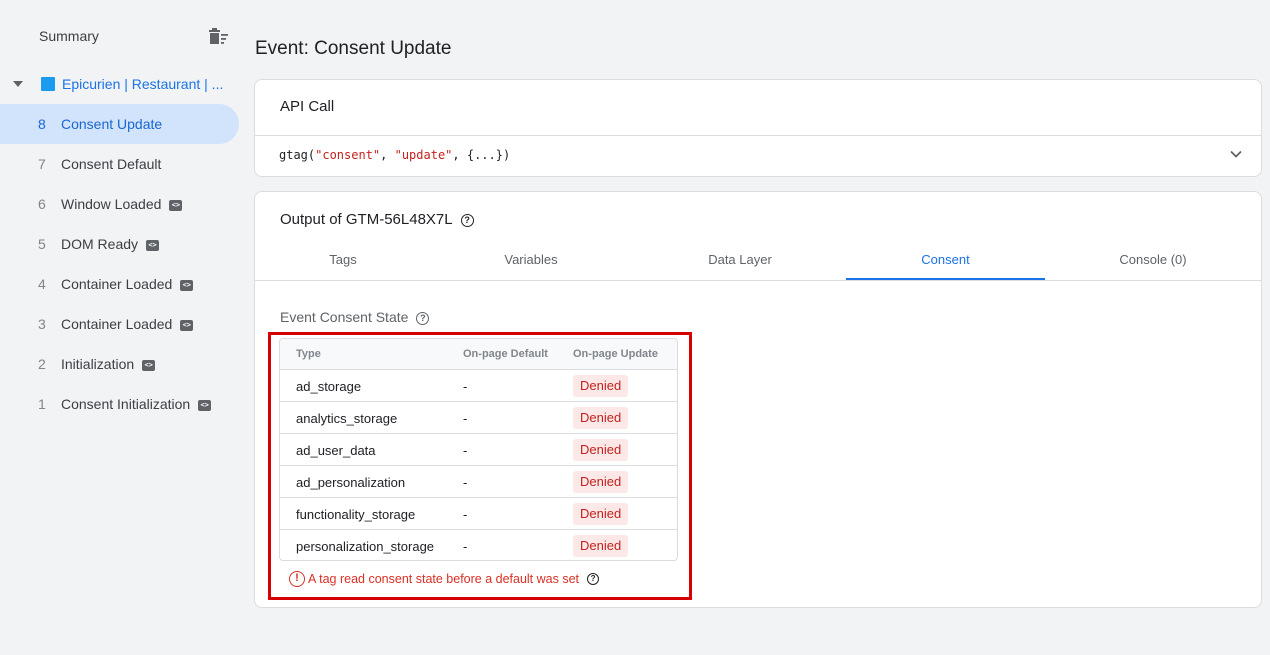 This screenshot has height=655, width=1270. I want to click on table-header-row: Type On-page Default On-page Update, so click(478, 354).